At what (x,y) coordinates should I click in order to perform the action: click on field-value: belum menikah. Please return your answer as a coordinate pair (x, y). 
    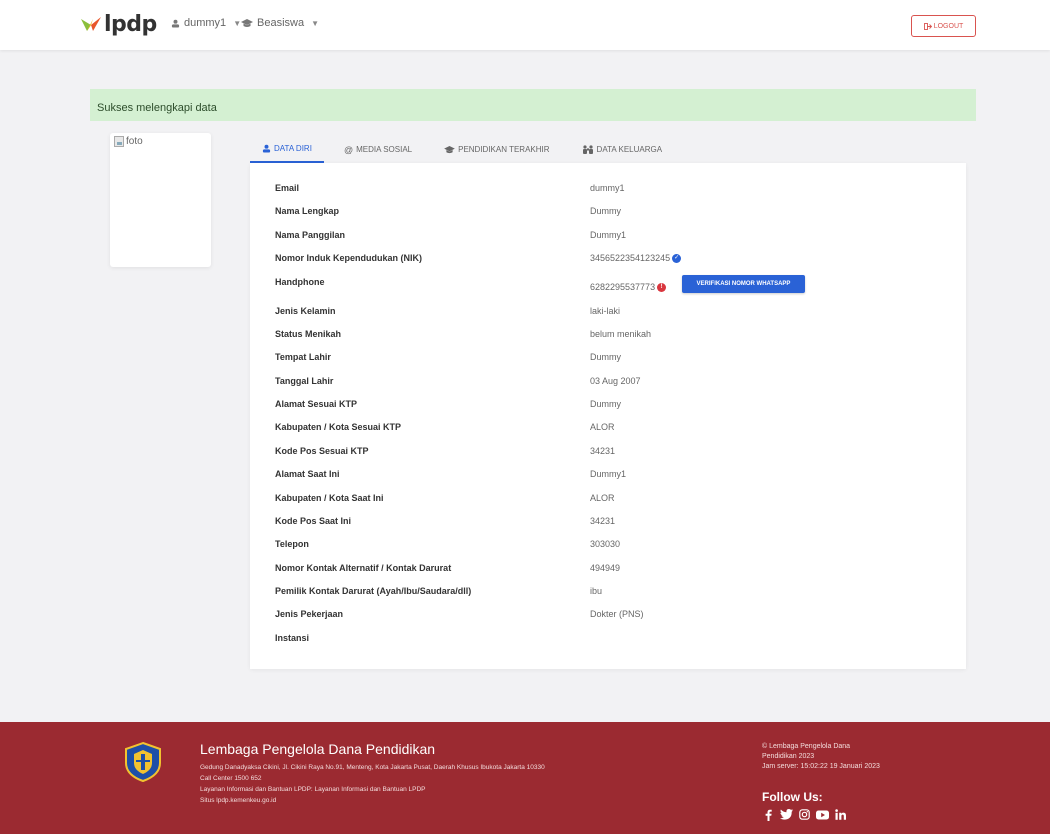
    Looking at the image, I should click on (621, 334).